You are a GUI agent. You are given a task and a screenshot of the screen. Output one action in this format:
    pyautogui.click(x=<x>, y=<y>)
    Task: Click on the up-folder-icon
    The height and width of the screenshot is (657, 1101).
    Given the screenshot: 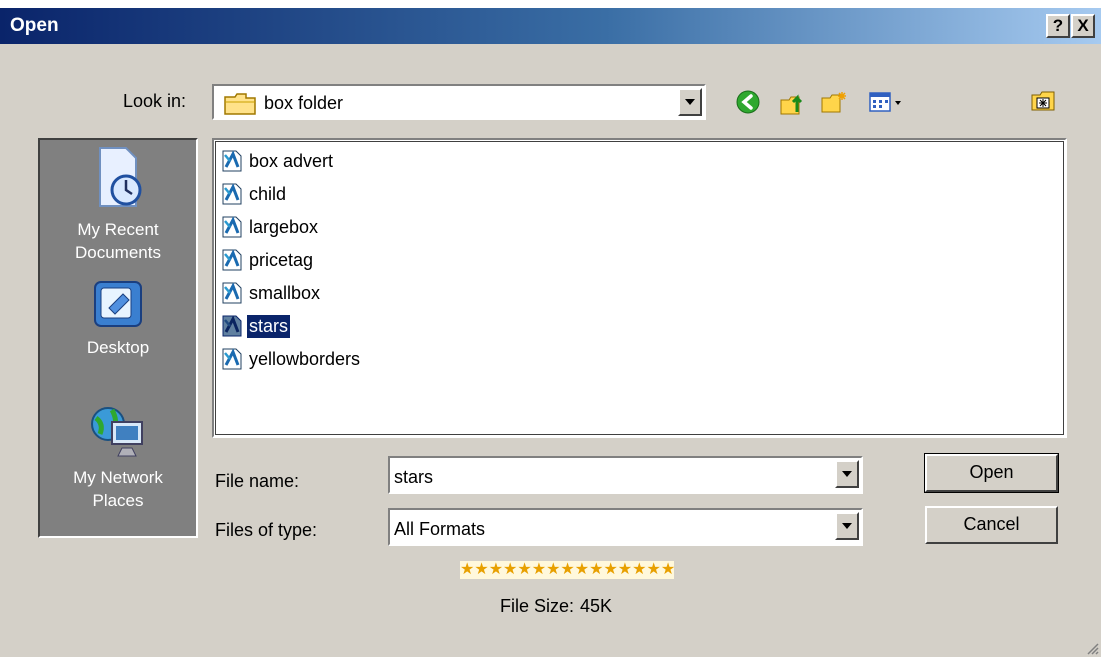 What is the action you would take?
    pyautogui.click(x=793, y=103)
    